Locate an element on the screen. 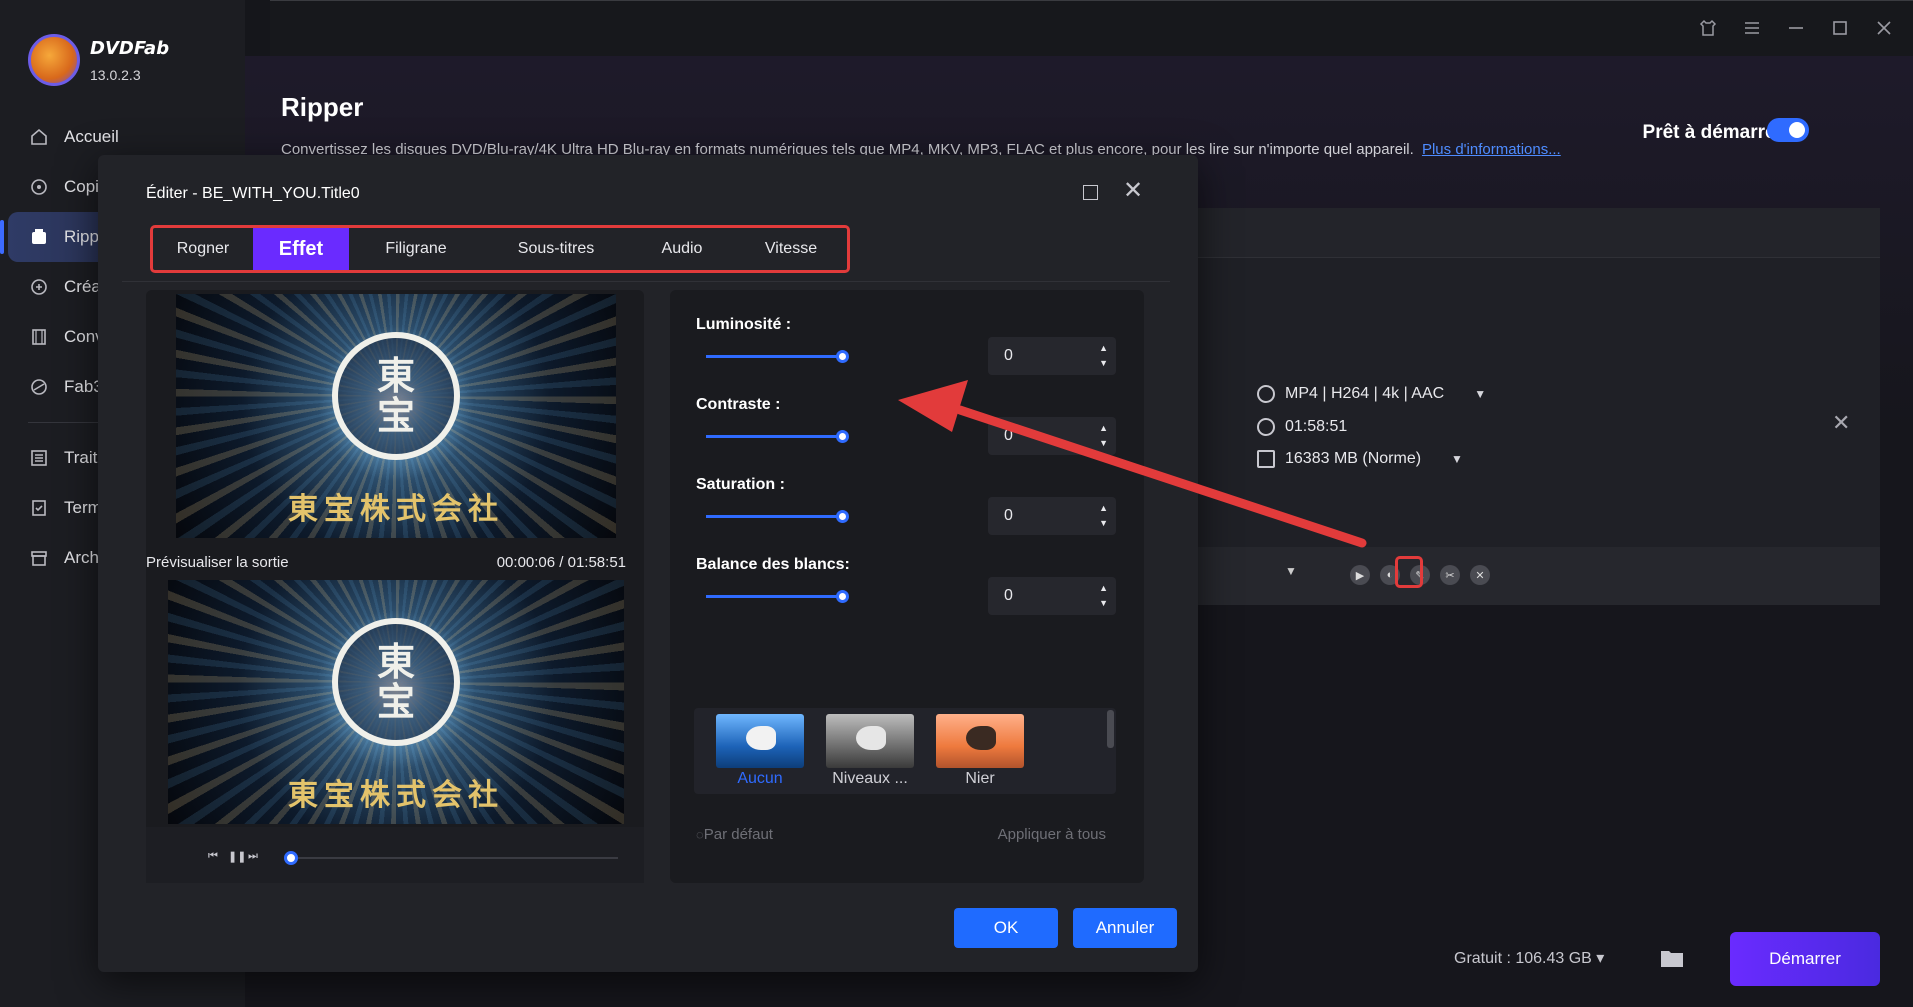 This screenshot has width=1913, height=1007. remove-task-icon: ✕ is located at coordinates (1841, 423).